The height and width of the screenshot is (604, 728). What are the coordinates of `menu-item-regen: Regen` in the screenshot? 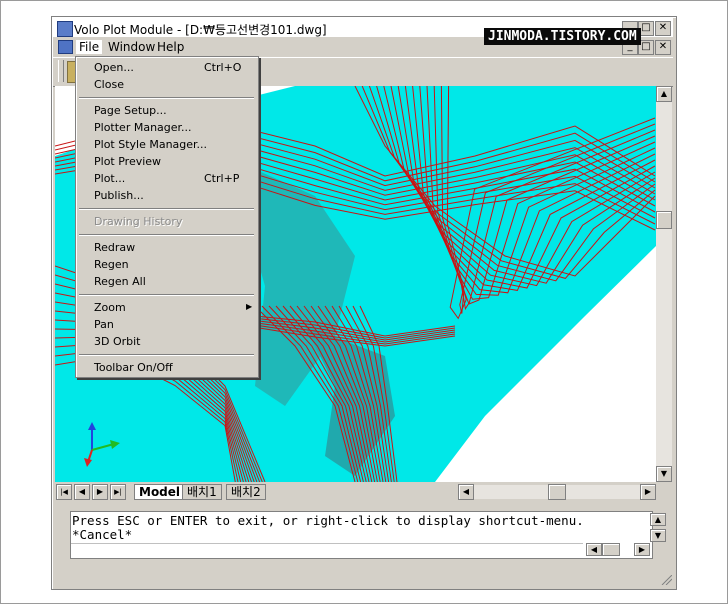 It's located at (111, 264).